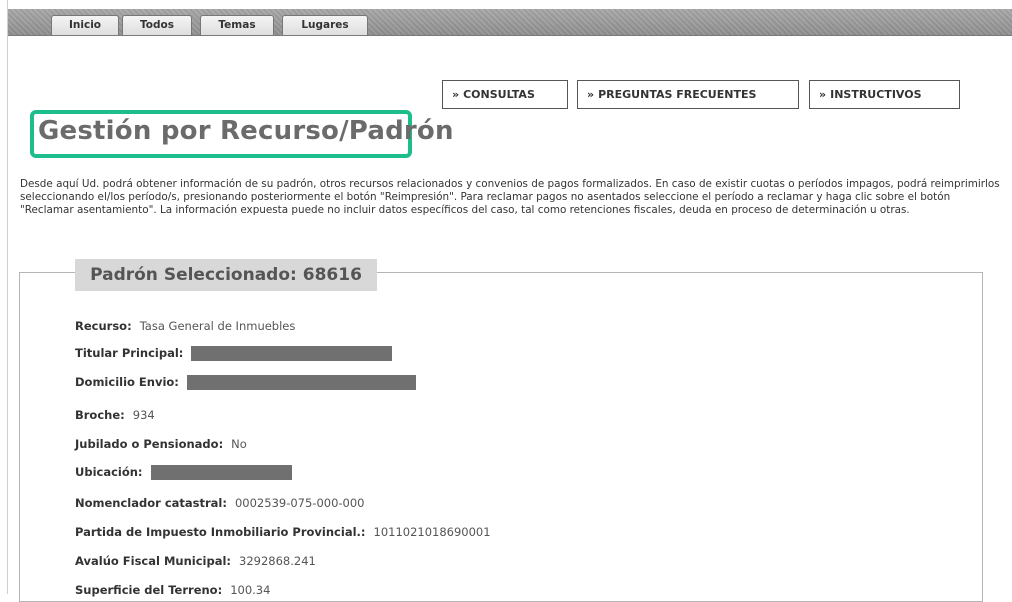 The width and height of the screenshot is (1012, 602). Describe the element at coordinates (127, 382) in the screenshot. I see `field-label: Domicilio Envio:` at that location.